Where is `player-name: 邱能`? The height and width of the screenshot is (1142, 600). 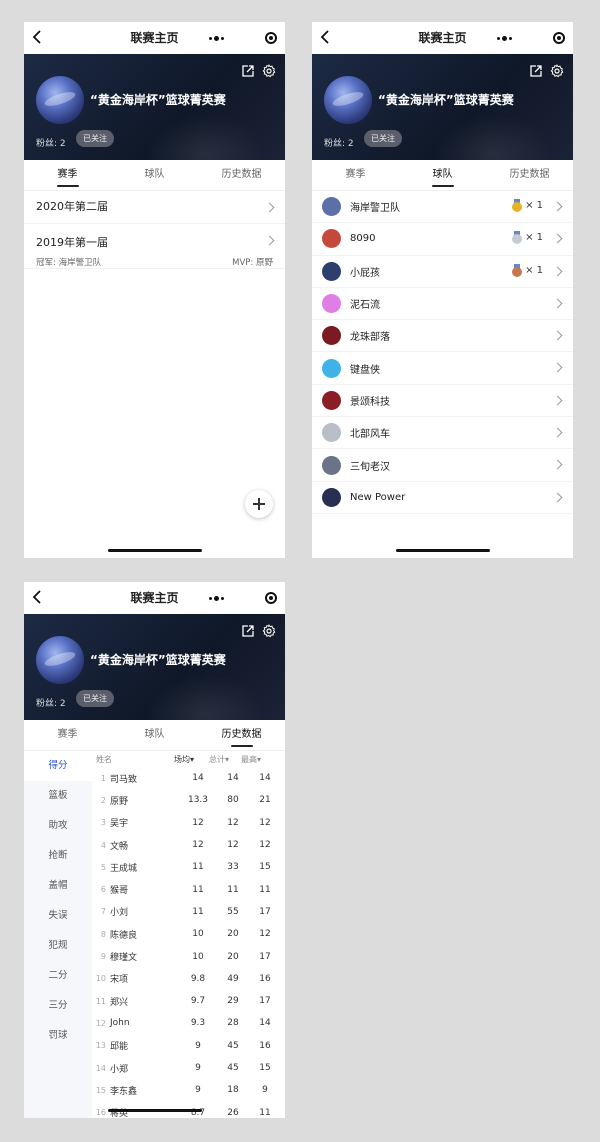
player-name: 邱能 is located at coordinates (119, 1047).